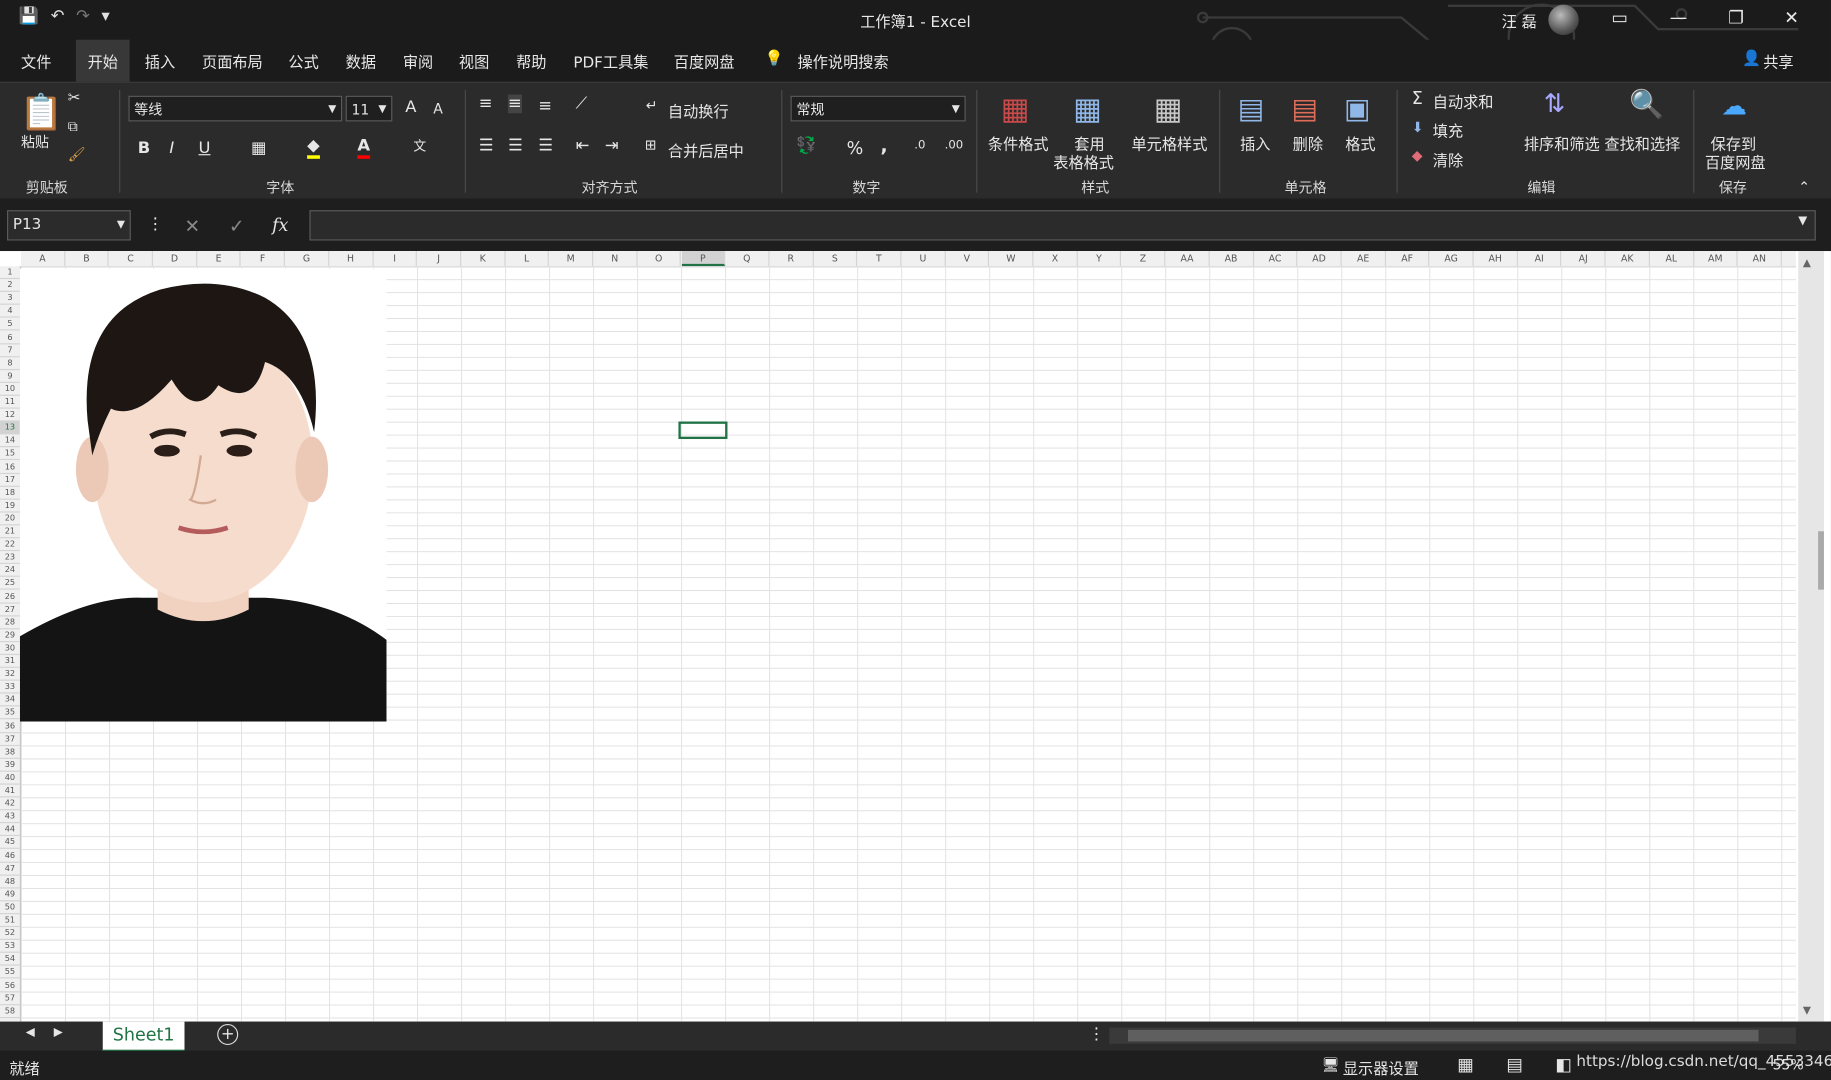 The image size is (1831, 1080). Describe the element at coordinates (10, 998) in the screenshot. I see `row-header: 57` at that location.